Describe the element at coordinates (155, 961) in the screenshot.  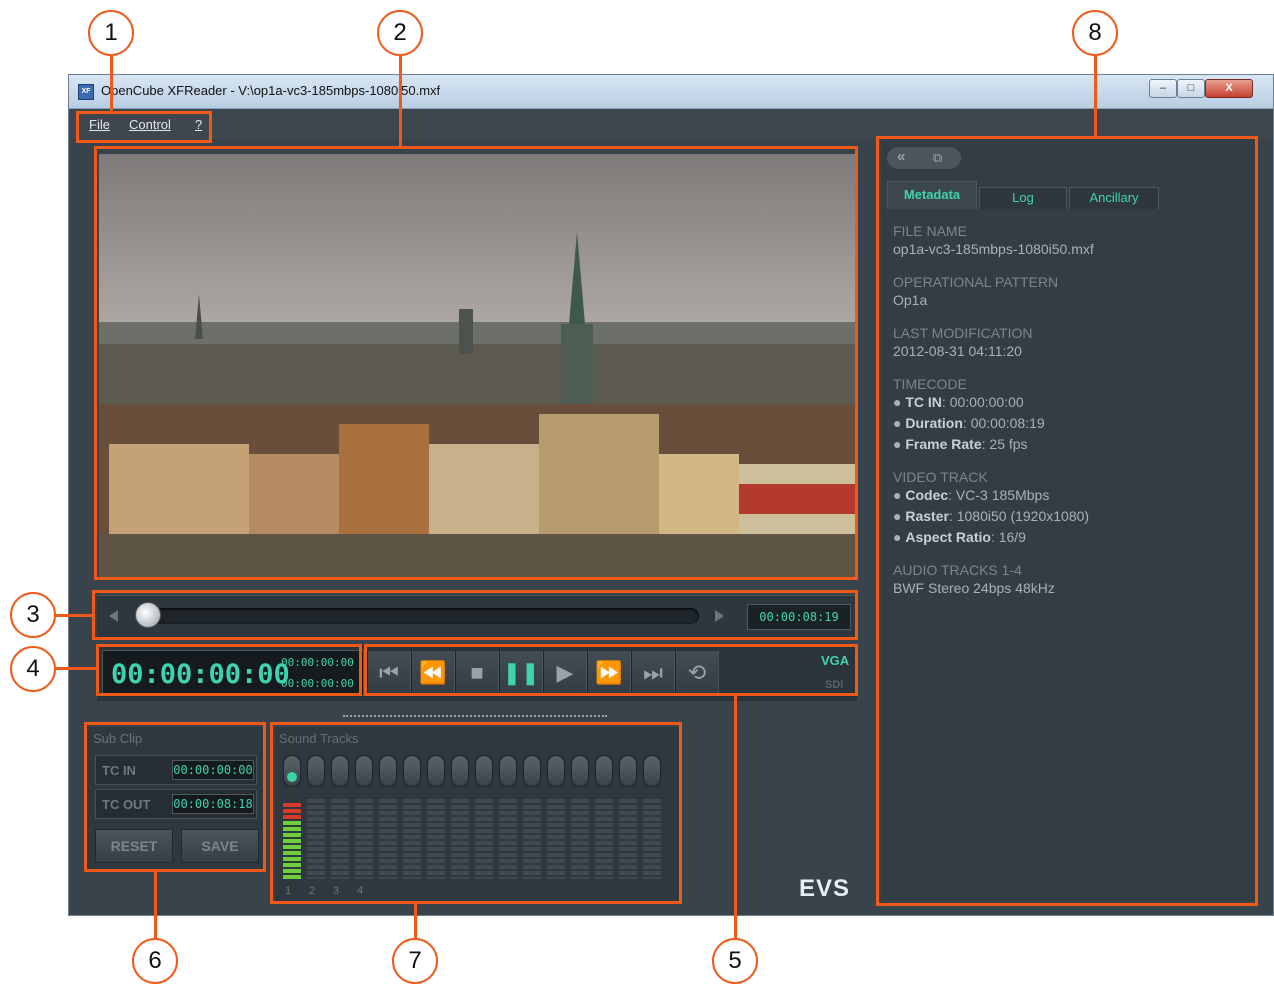
I see `callout-badge-6: 6` at that location.